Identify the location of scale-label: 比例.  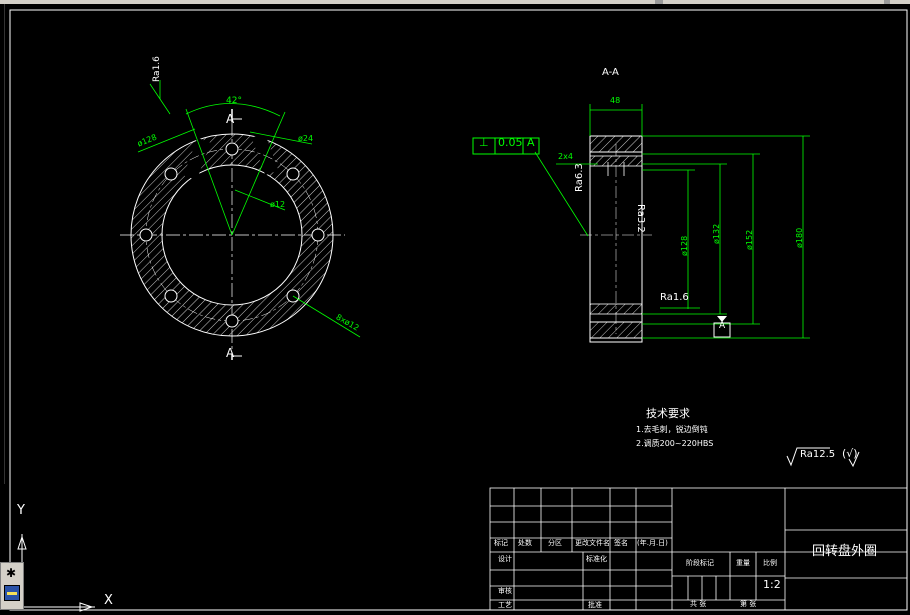
(770, 563).